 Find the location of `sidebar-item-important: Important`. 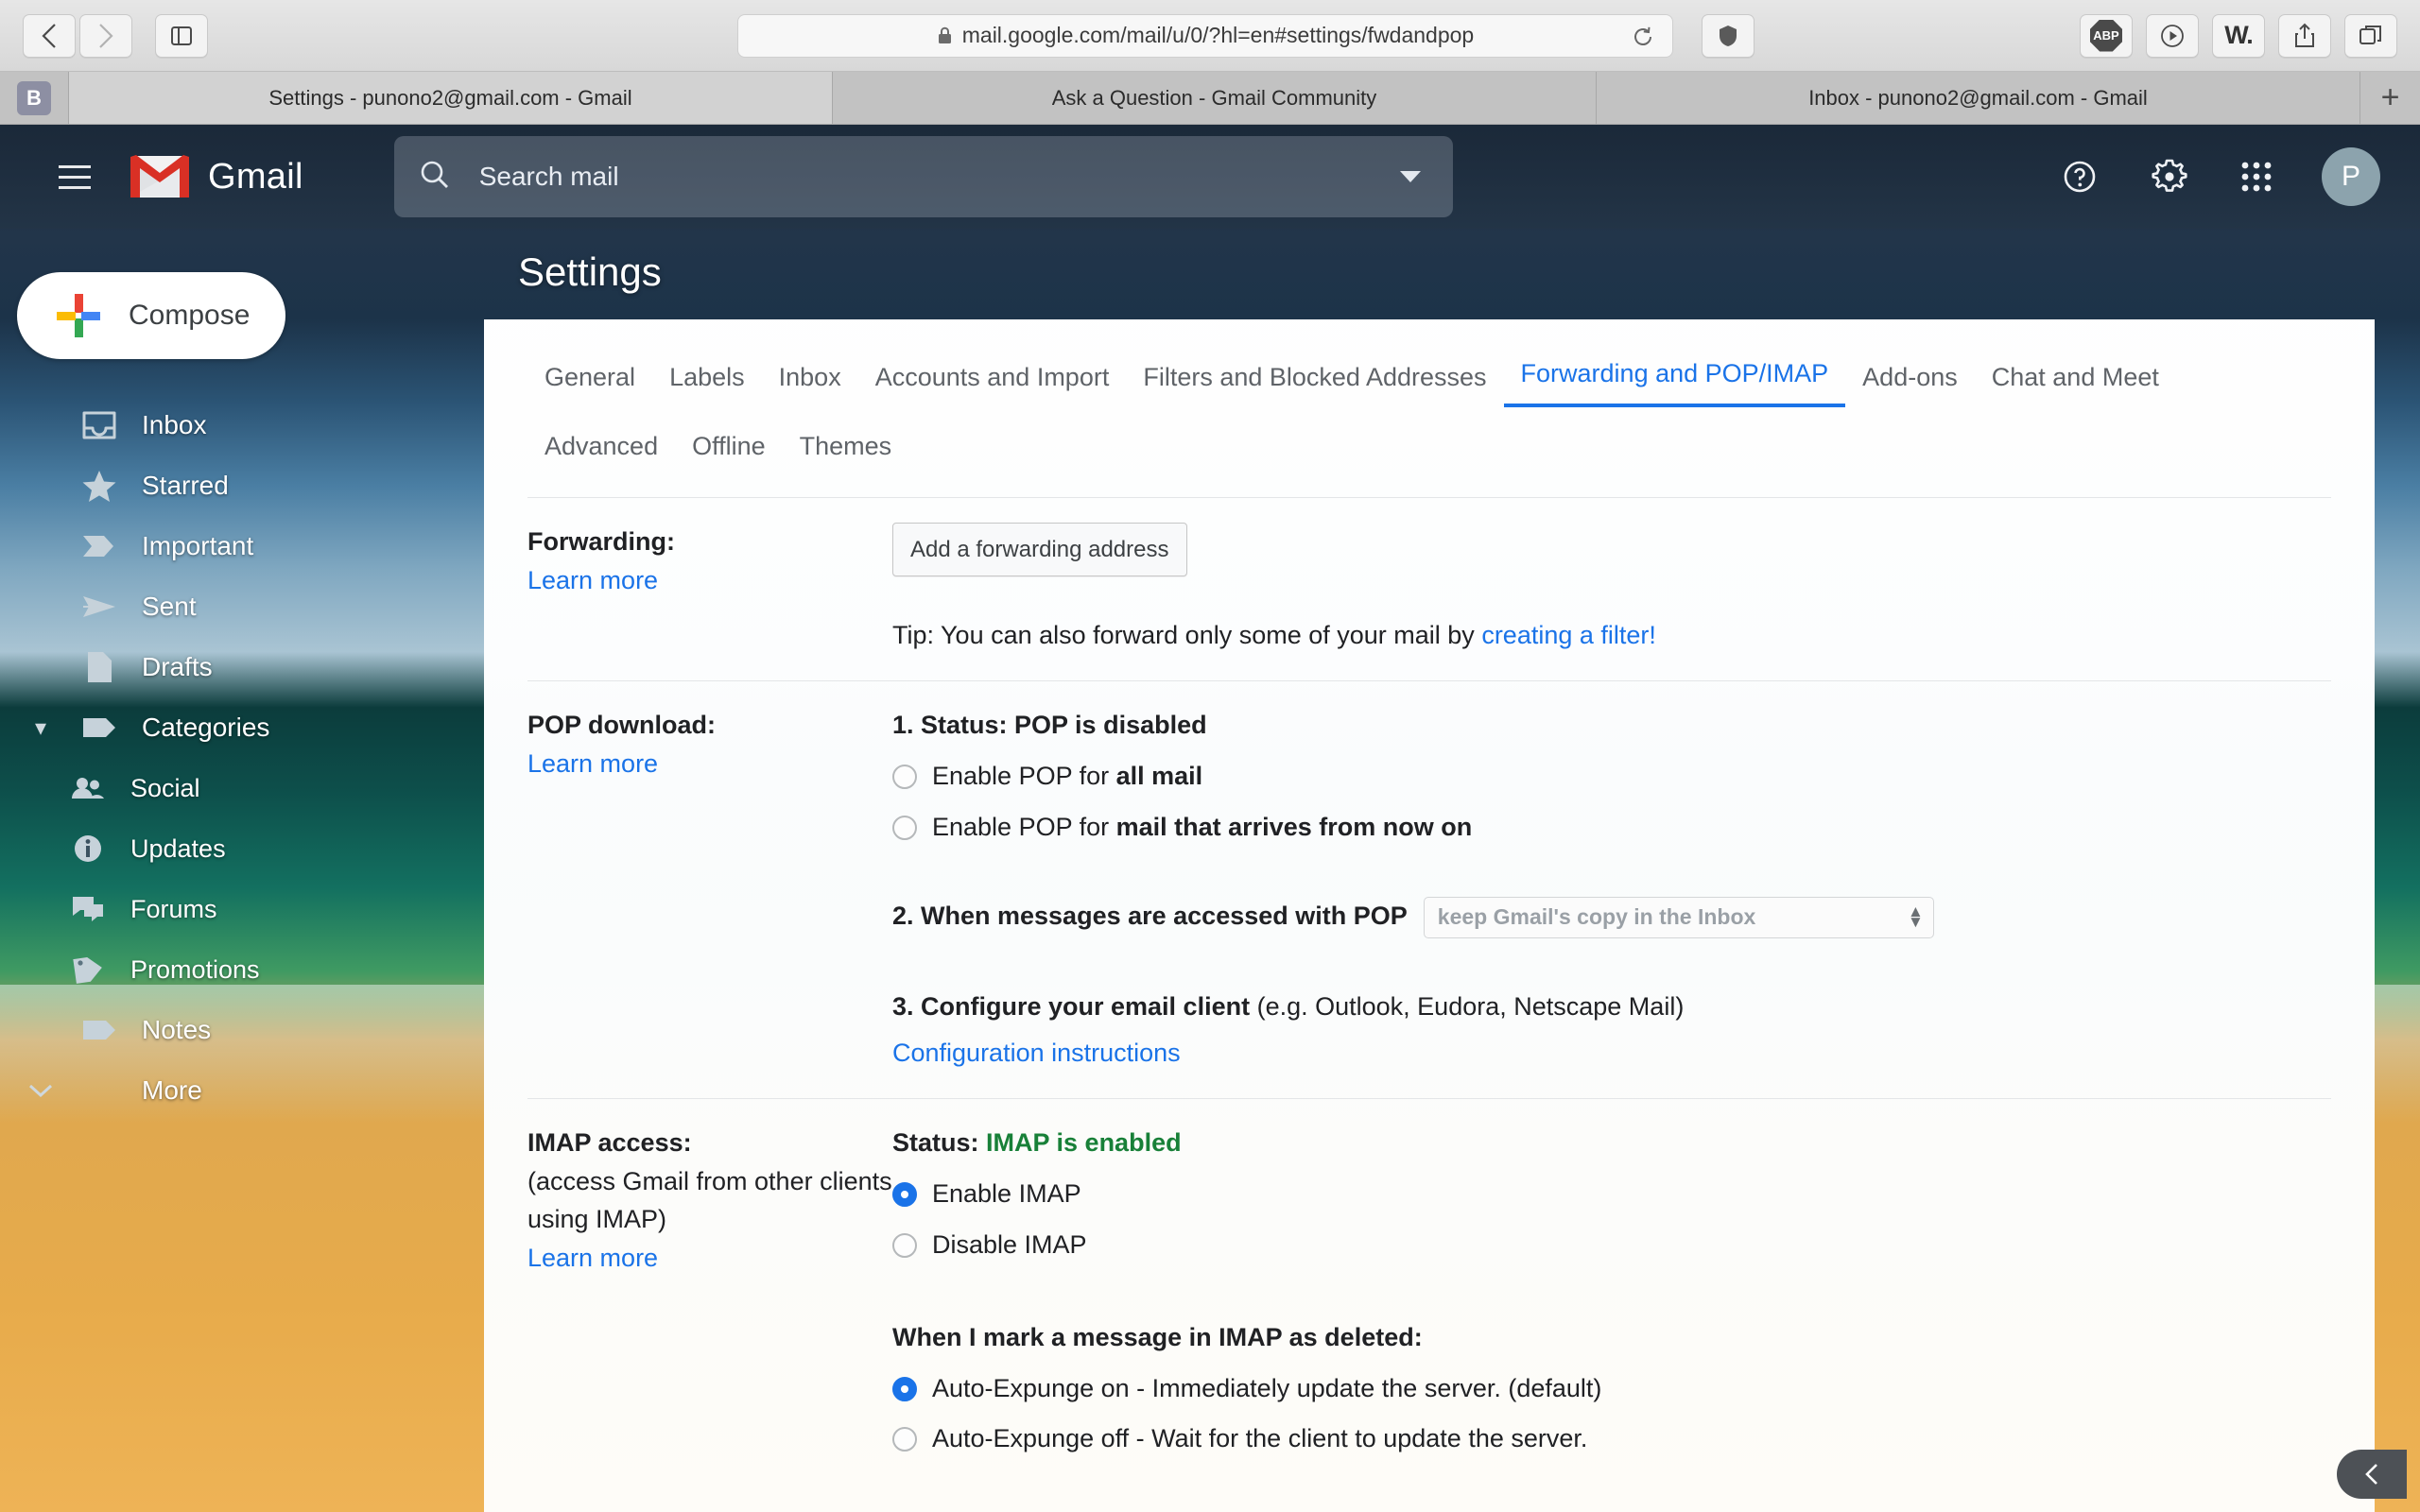

sidebar-item-important: Important is located at coordinates (242, 546).